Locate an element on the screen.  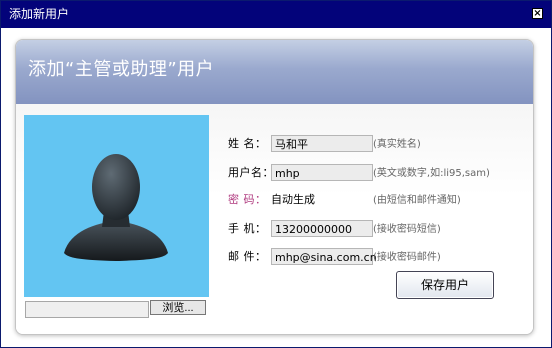
photo-file-input is located at coordinates (87, 309).